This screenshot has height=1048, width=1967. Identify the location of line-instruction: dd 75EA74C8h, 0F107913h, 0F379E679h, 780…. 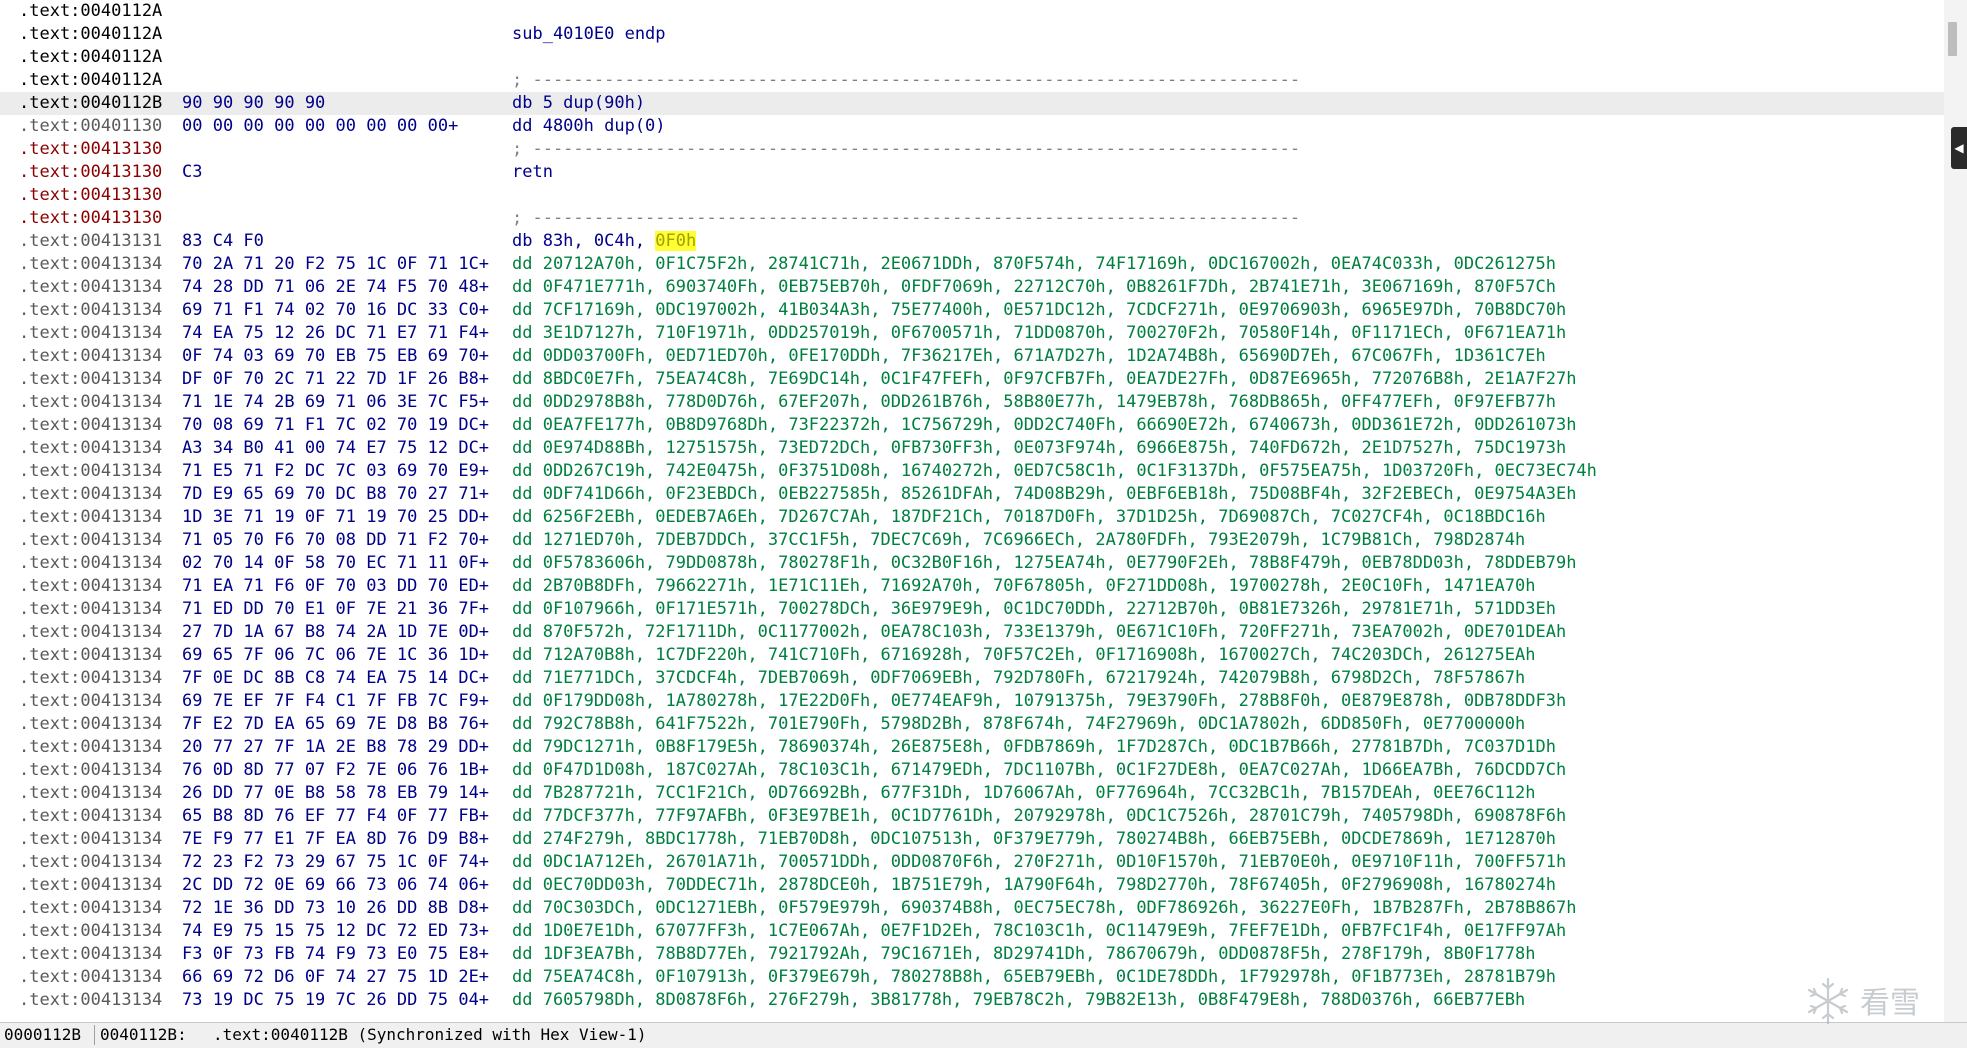
(1034, 977).